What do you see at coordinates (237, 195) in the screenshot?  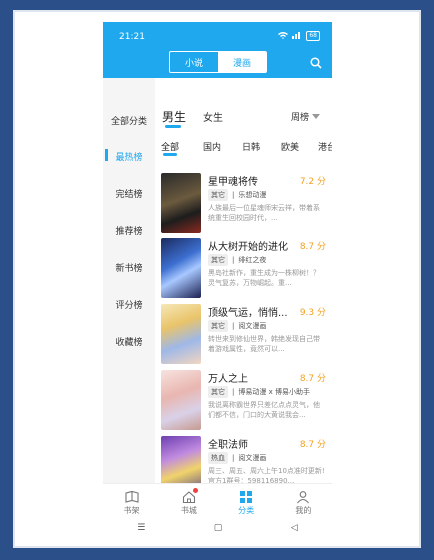 I see `book-meta: 其它 | 乐想动漫` at bounding box center [237, 195].